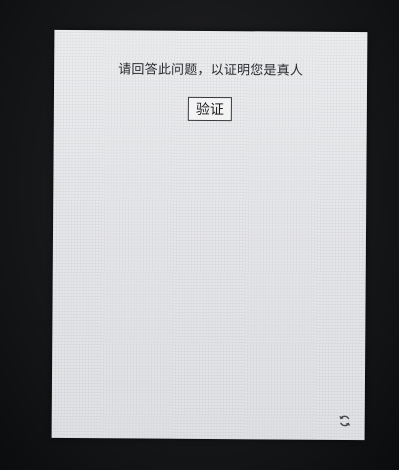 The height and width of the screenshot is (470, 399). What do you see at coordinates (209, 109) in the screenshot?
I see `verify-button: 验证` at bounding box center [209, 109].